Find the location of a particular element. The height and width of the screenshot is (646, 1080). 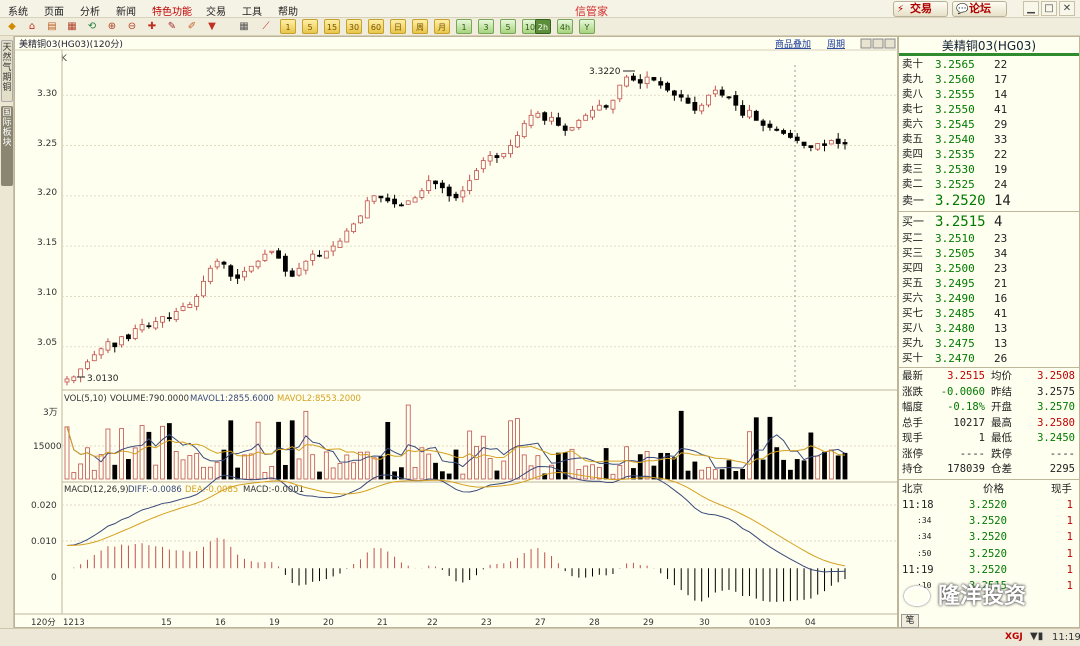

ask-row: 卖三 3.2530 19 is located at coordinates (989, 169).